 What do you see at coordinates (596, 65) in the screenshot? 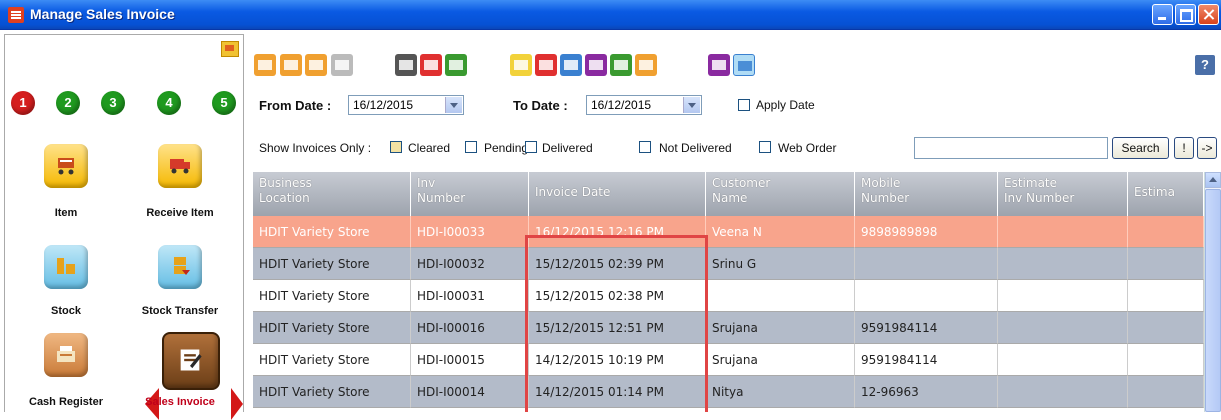
I see `report-icon` at bounding box center [596, 65].